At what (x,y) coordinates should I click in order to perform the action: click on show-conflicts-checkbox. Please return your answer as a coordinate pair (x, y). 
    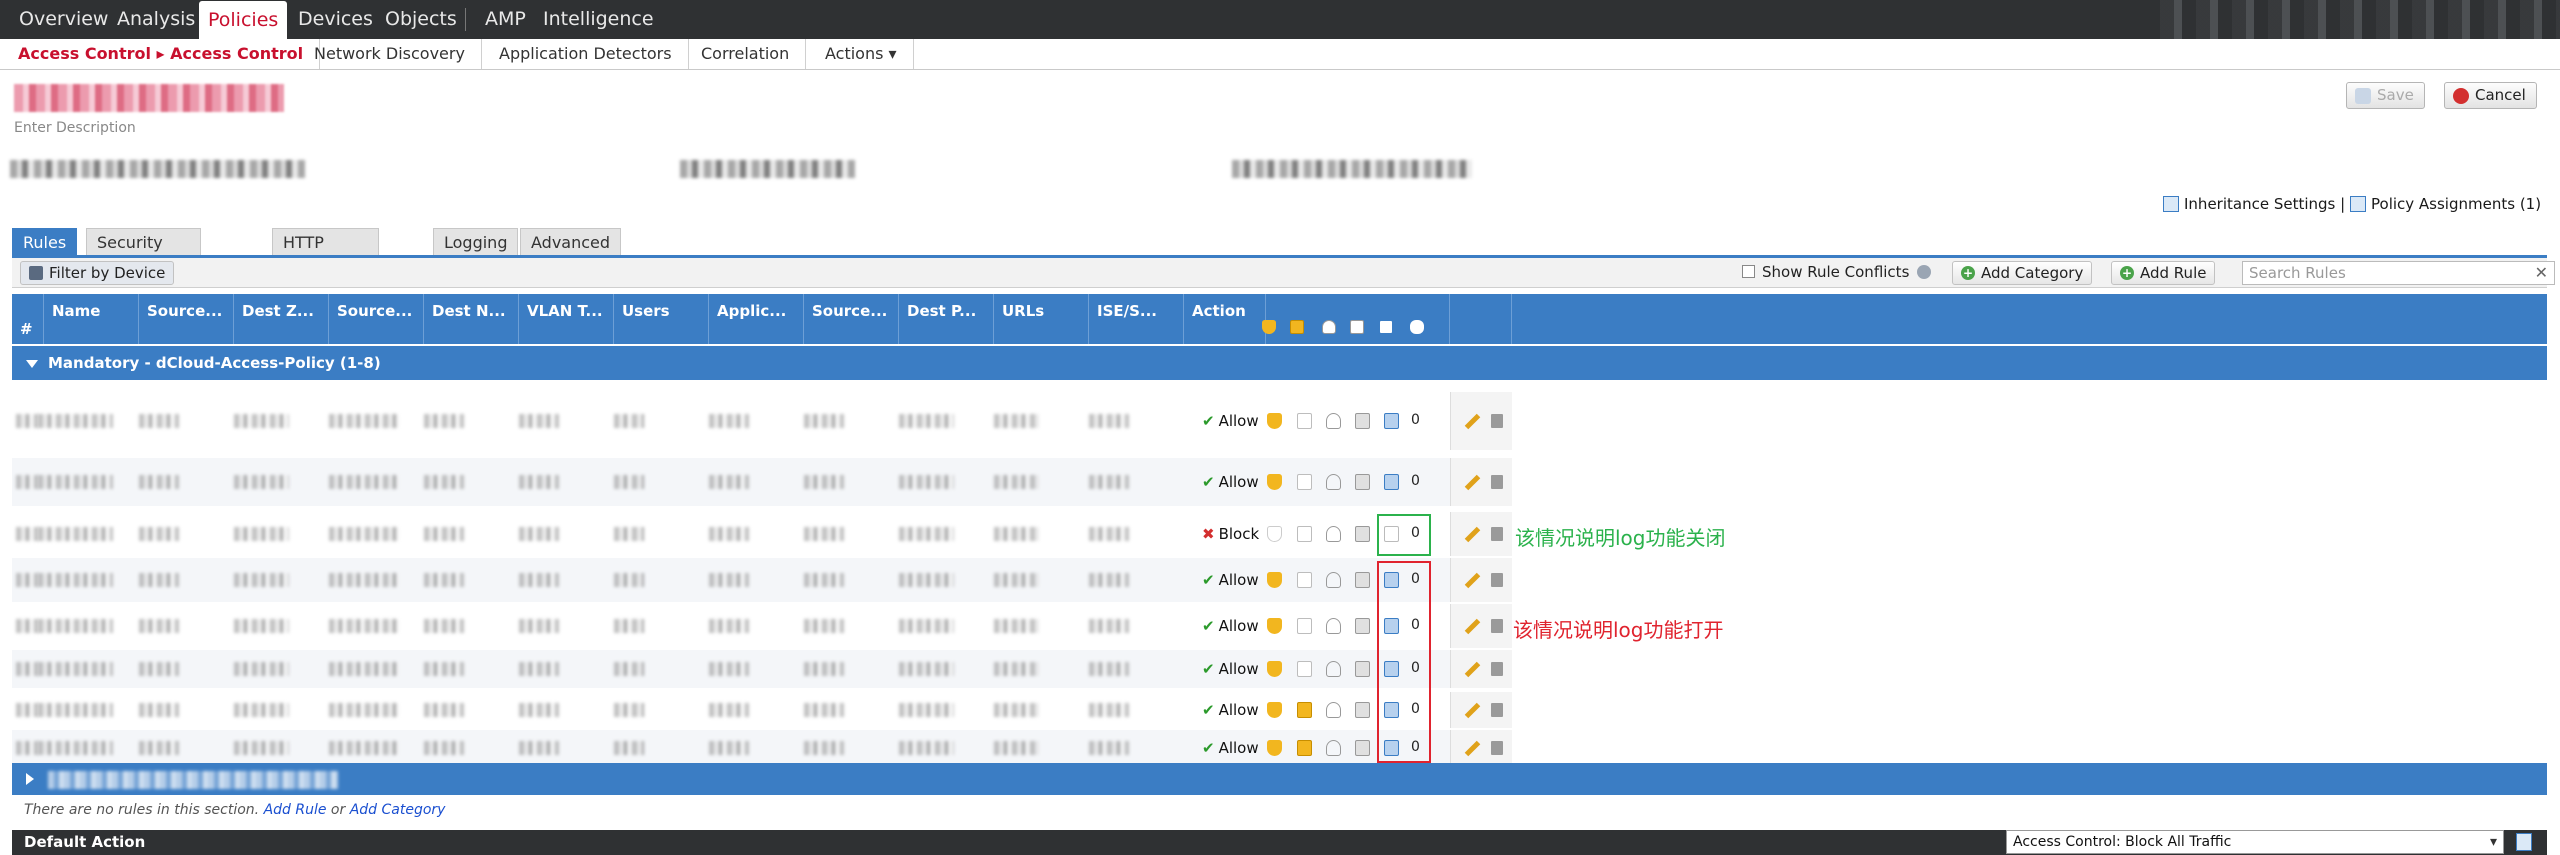
    Looking at the image, I should click on (1748, 271).